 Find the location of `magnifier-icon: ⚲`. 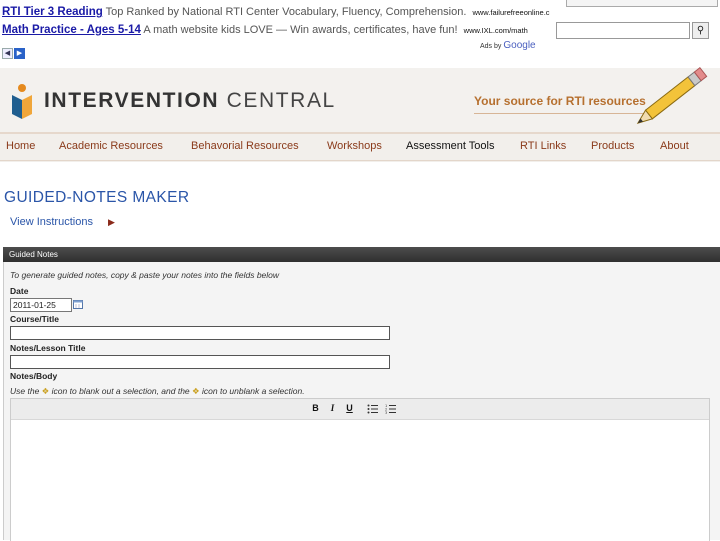

magnifier-icon: ⚲ is located at coordinates (700, 30).